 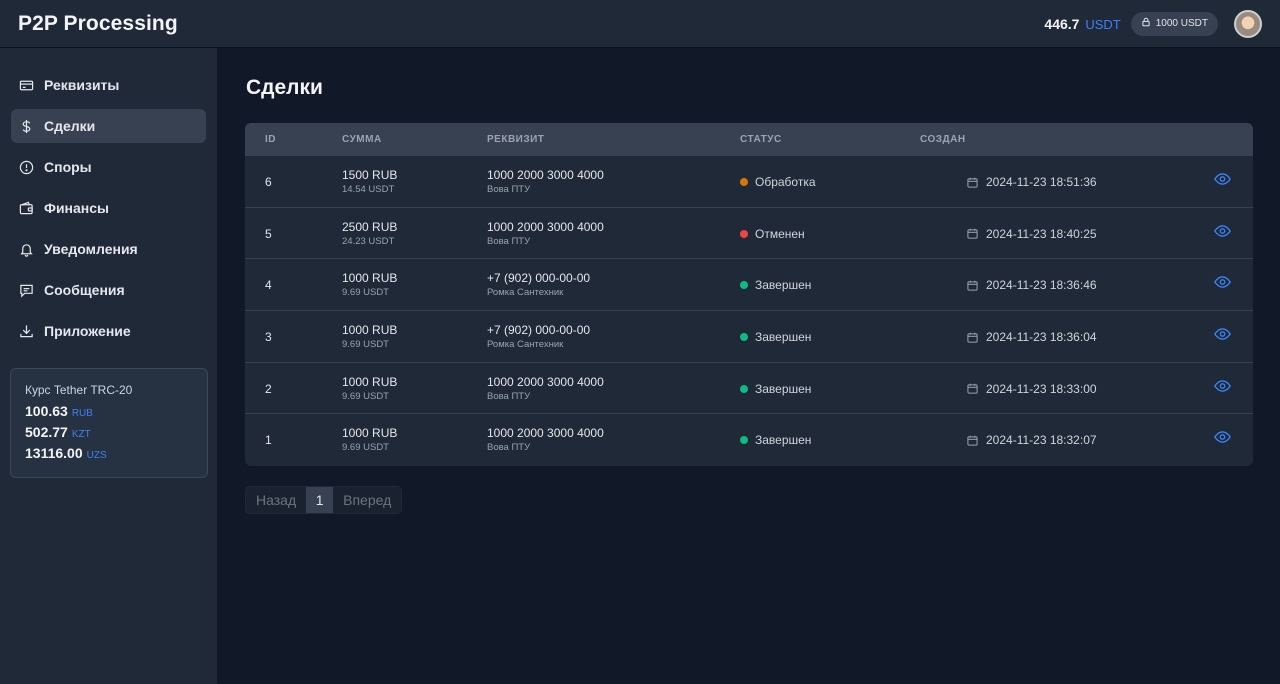 What do you see at coordinates (368, 189) in the screenshot?
I see `deal-sum-usdt: 14.54 USDT` at bounding box center [368, 189].